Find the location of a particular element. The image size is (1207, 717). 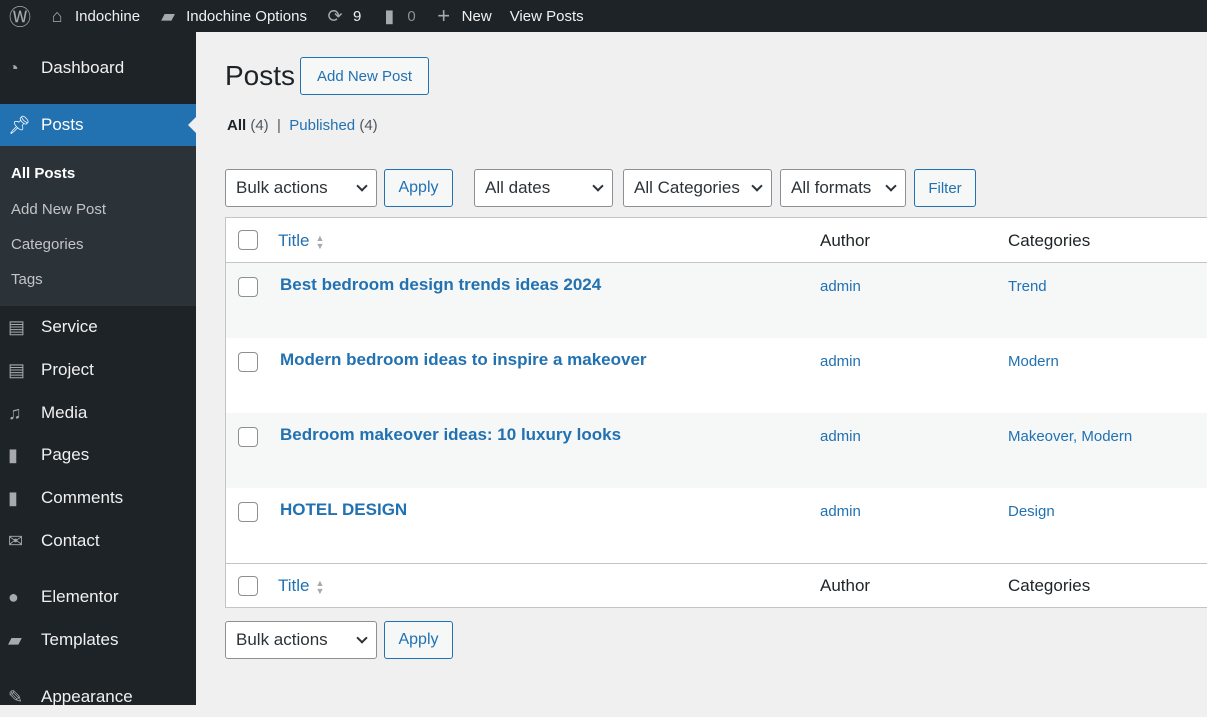

home-icon: ⌂ is located at coordinates (57, 15).